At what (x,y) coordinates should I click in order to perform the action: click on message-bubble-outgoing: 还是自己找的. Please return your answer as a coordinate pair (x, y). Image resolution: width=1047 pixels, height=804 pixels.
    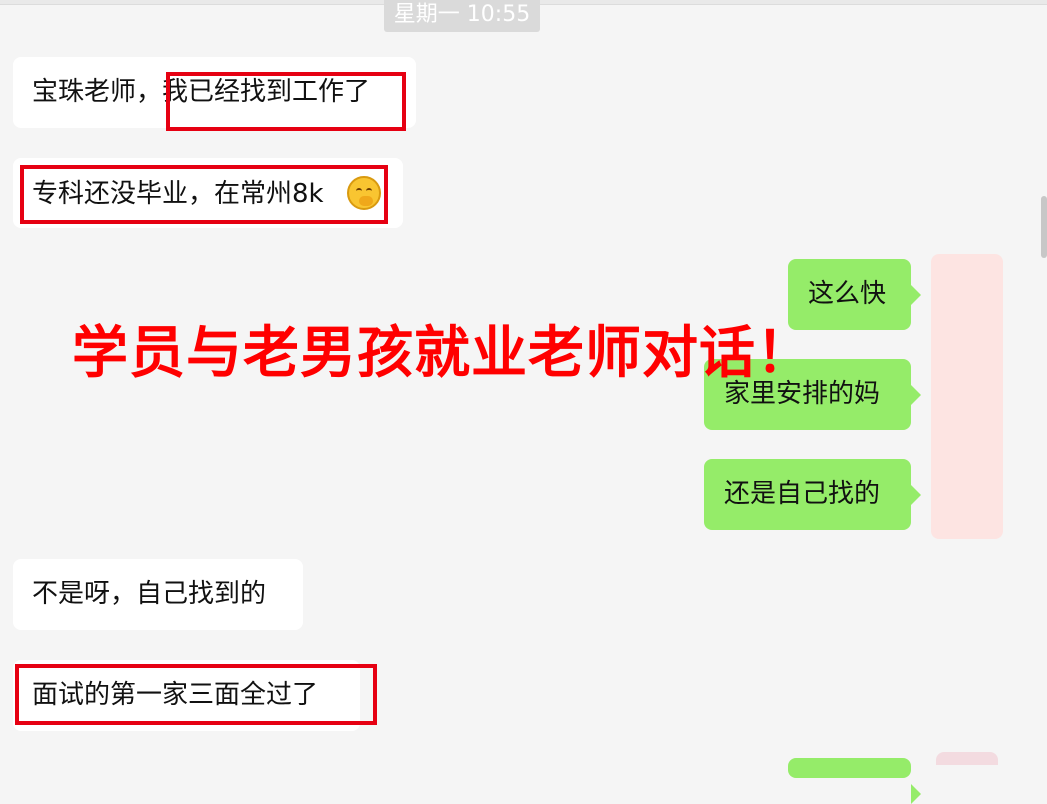
    Looking at the image, I should click on (812, 494).